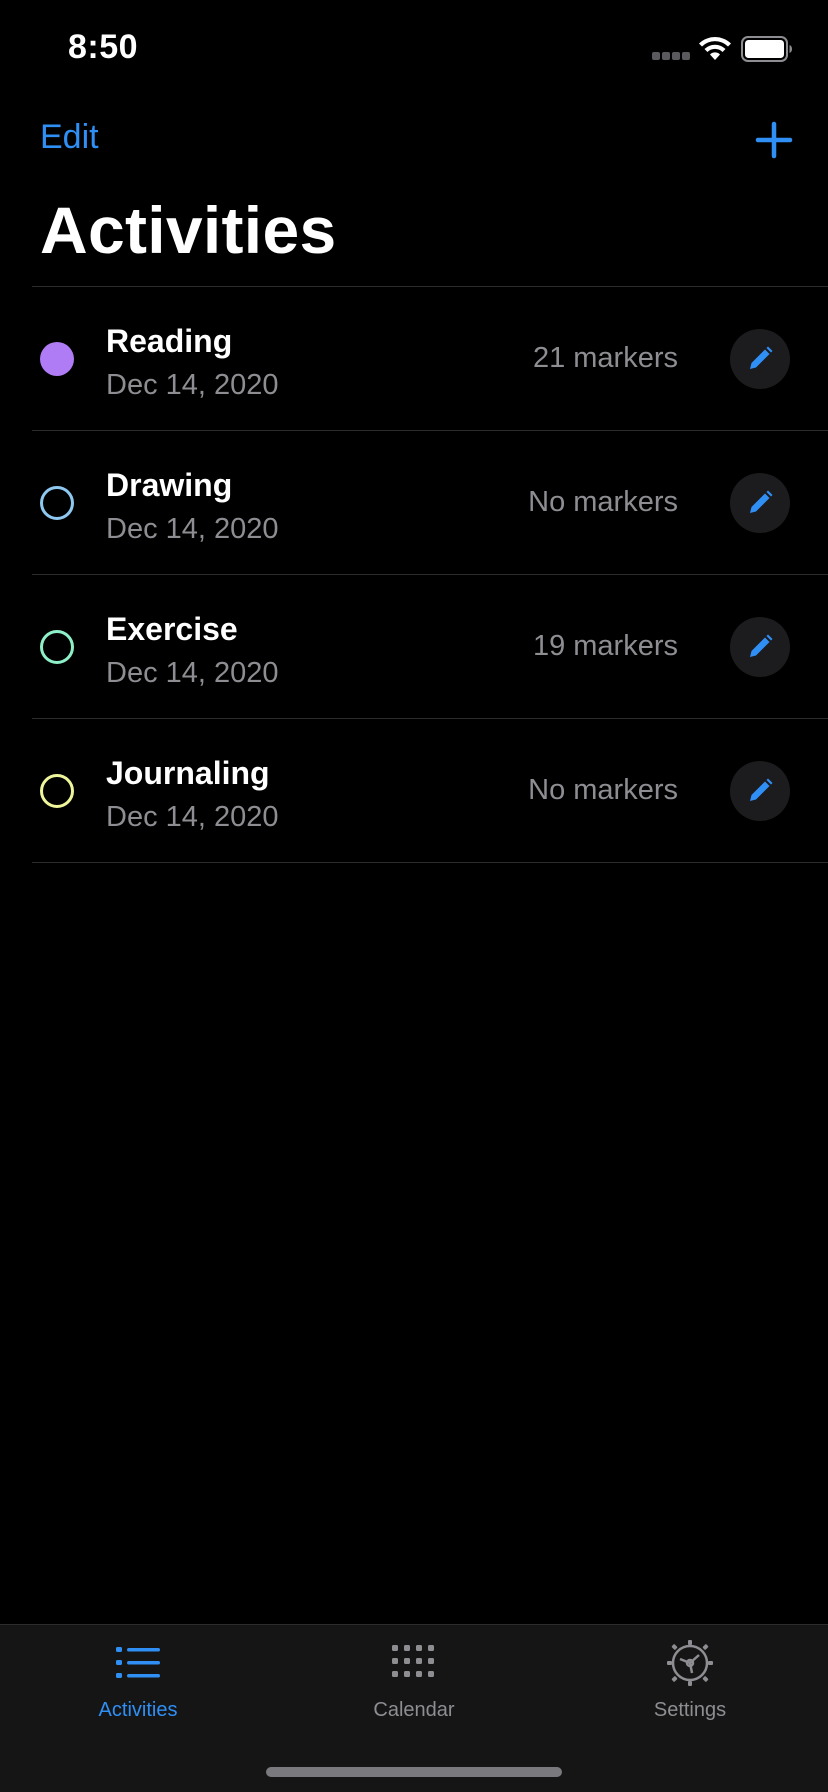  I want to click on tab-label: Calendar, so click(414, 1710).